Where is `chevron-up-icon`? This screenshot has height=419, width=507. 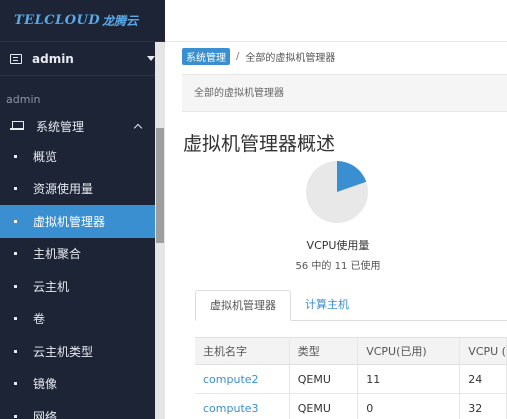 chevron-up-icon is located at coordinates (138, 127).